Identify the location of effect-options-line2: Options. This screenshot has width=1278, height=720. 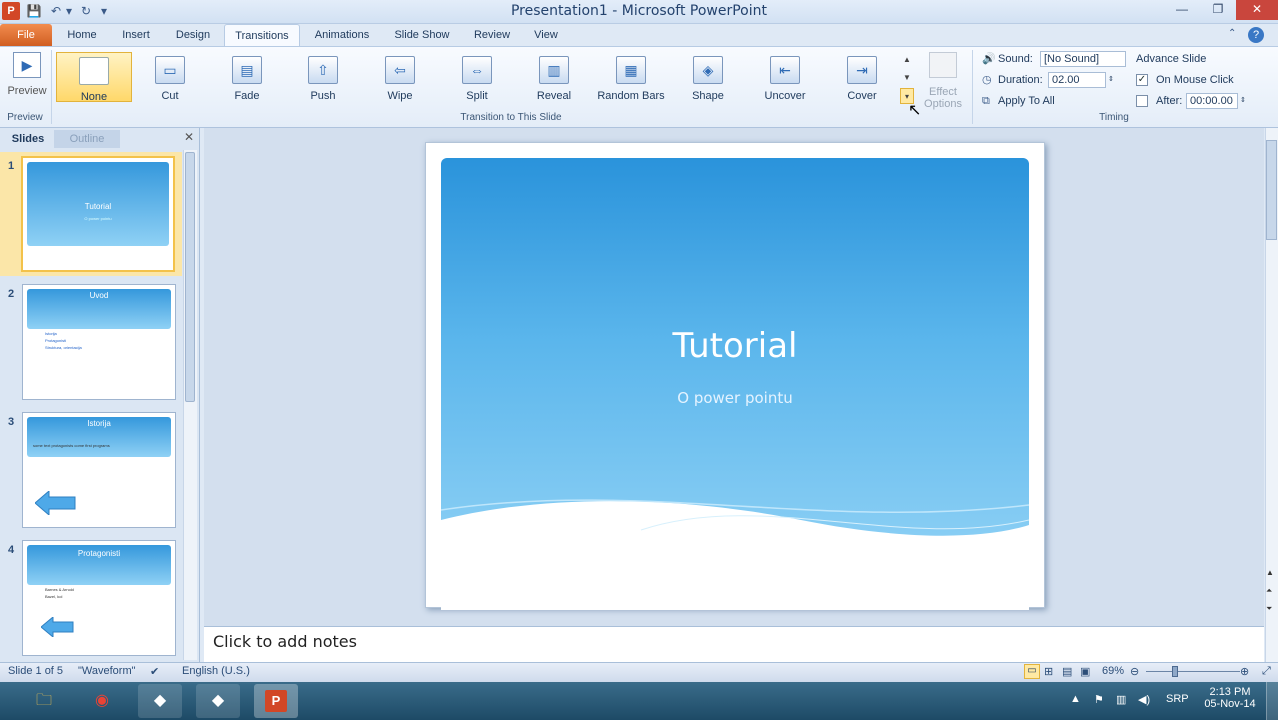
(943, 104).